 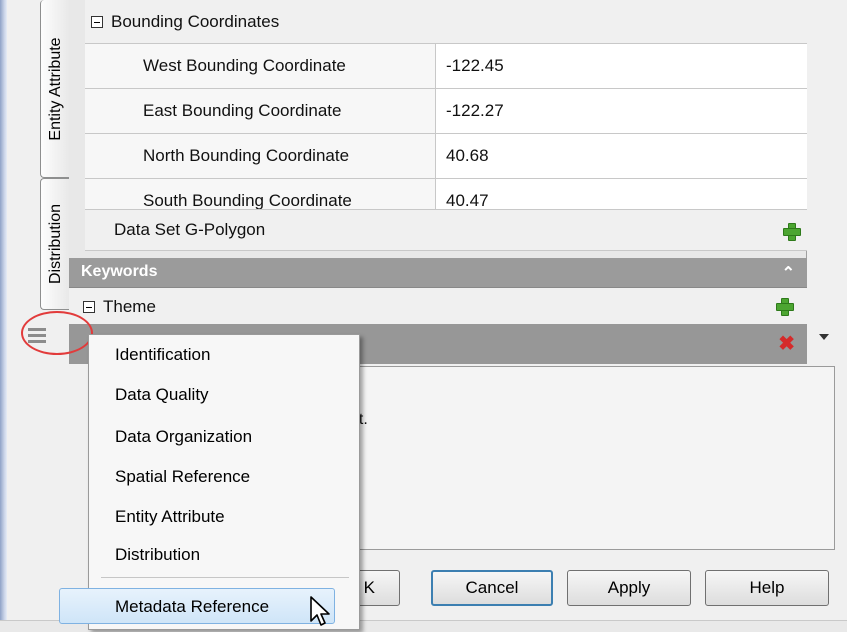 I want to click on theme-row: Theme, so click(x=438, y=306).